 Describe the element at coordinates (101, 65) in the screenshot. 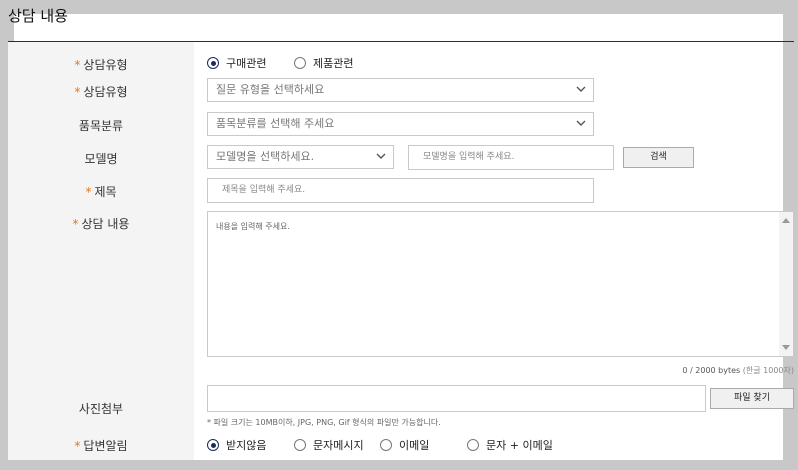

I see `inquiry-type-label: * 상담유형` at that location.